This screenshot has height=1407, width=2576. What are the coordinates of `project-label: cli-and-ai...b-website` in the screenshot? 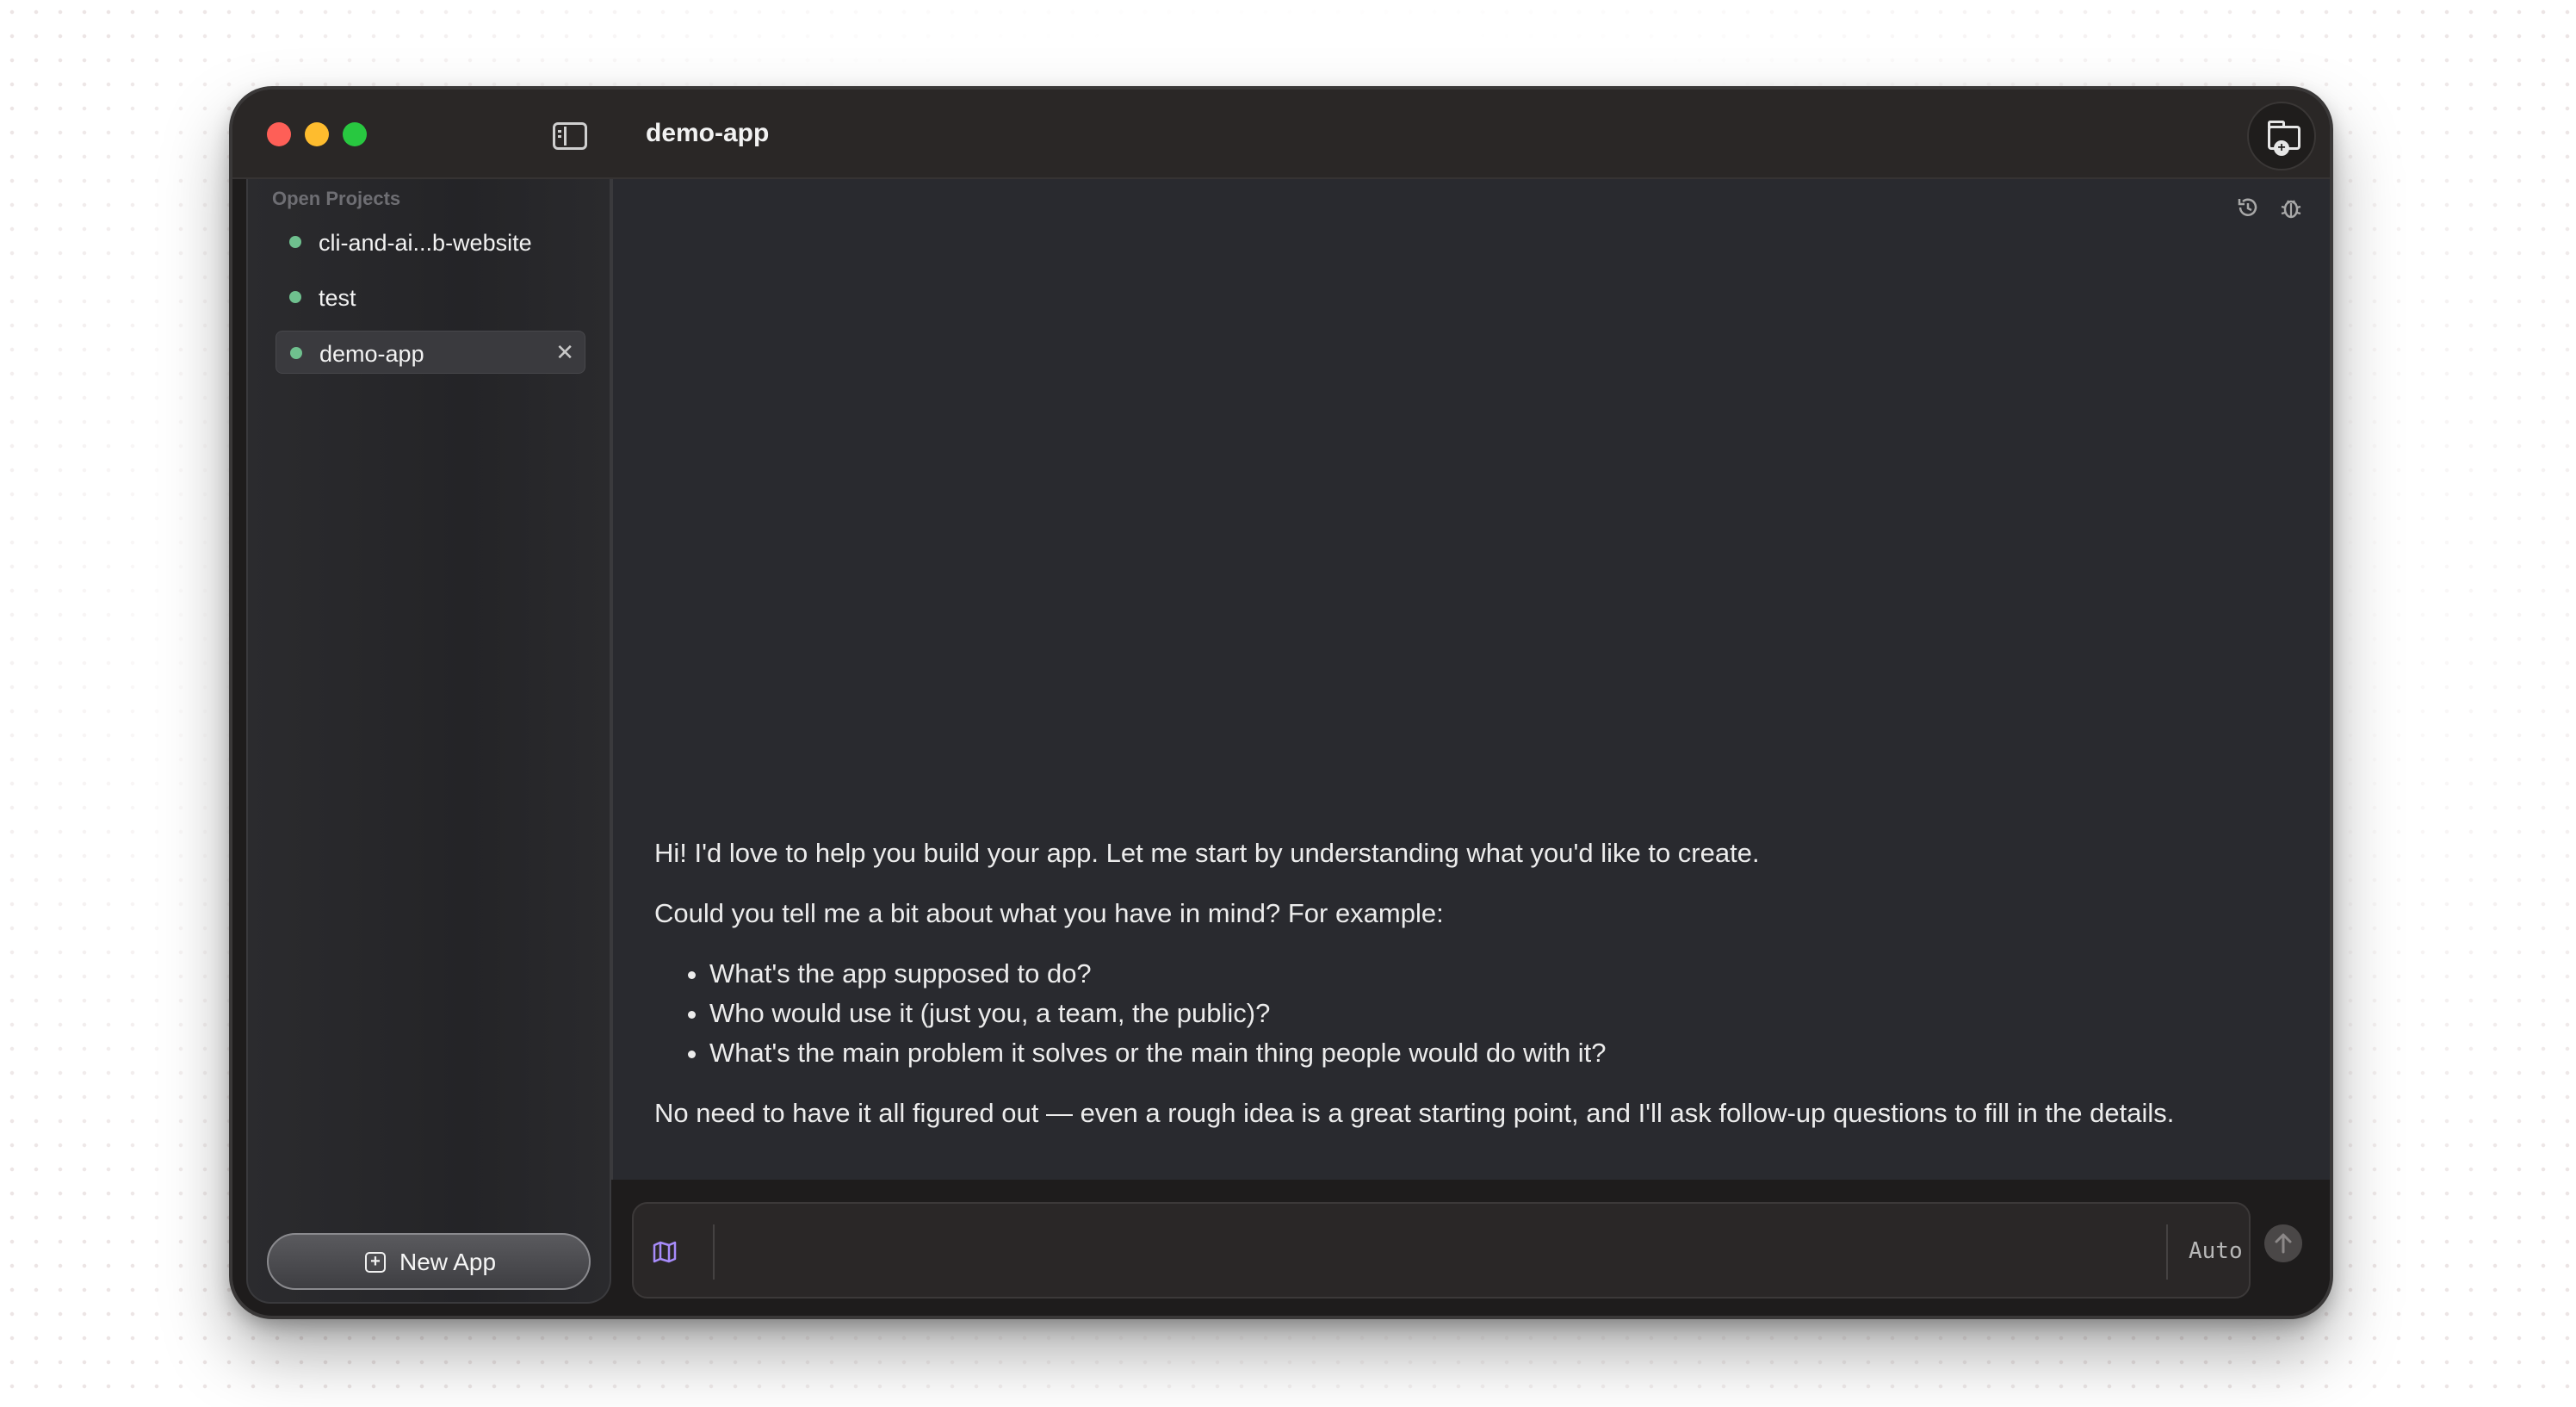 It's located at (425, 243).